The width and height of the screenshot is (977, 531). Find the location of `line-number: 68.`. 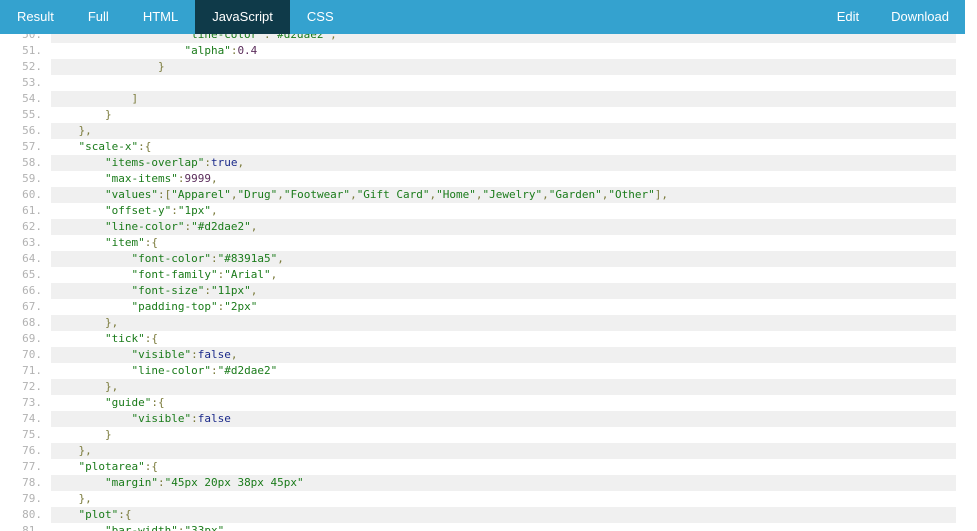

line-number: 68. is located at coordinates (32, 322).